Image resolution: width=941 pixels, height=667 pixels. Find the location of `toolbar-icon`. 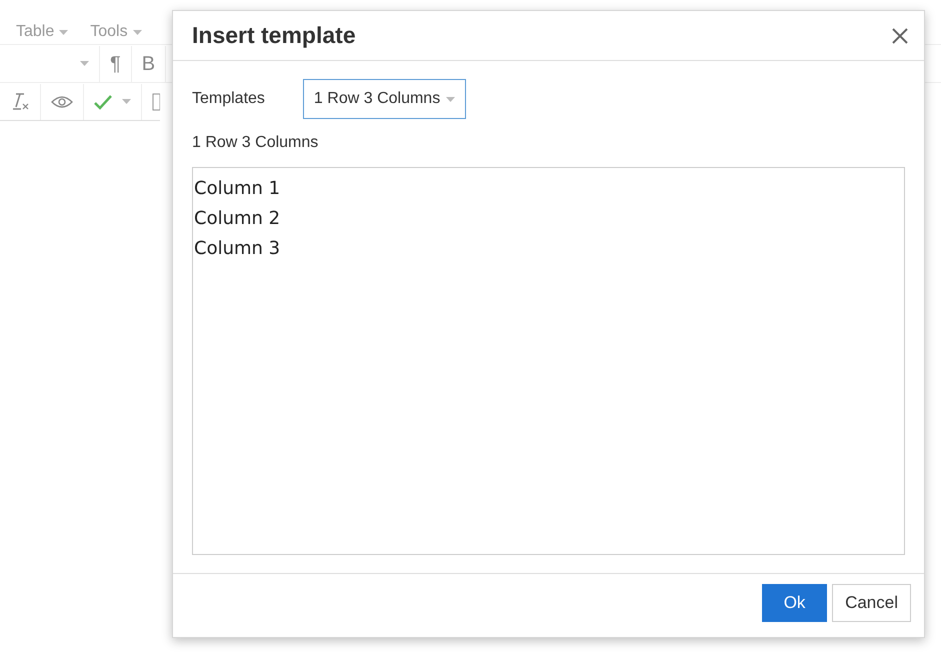

toolbar-icon is located at coordinates (156, 101).